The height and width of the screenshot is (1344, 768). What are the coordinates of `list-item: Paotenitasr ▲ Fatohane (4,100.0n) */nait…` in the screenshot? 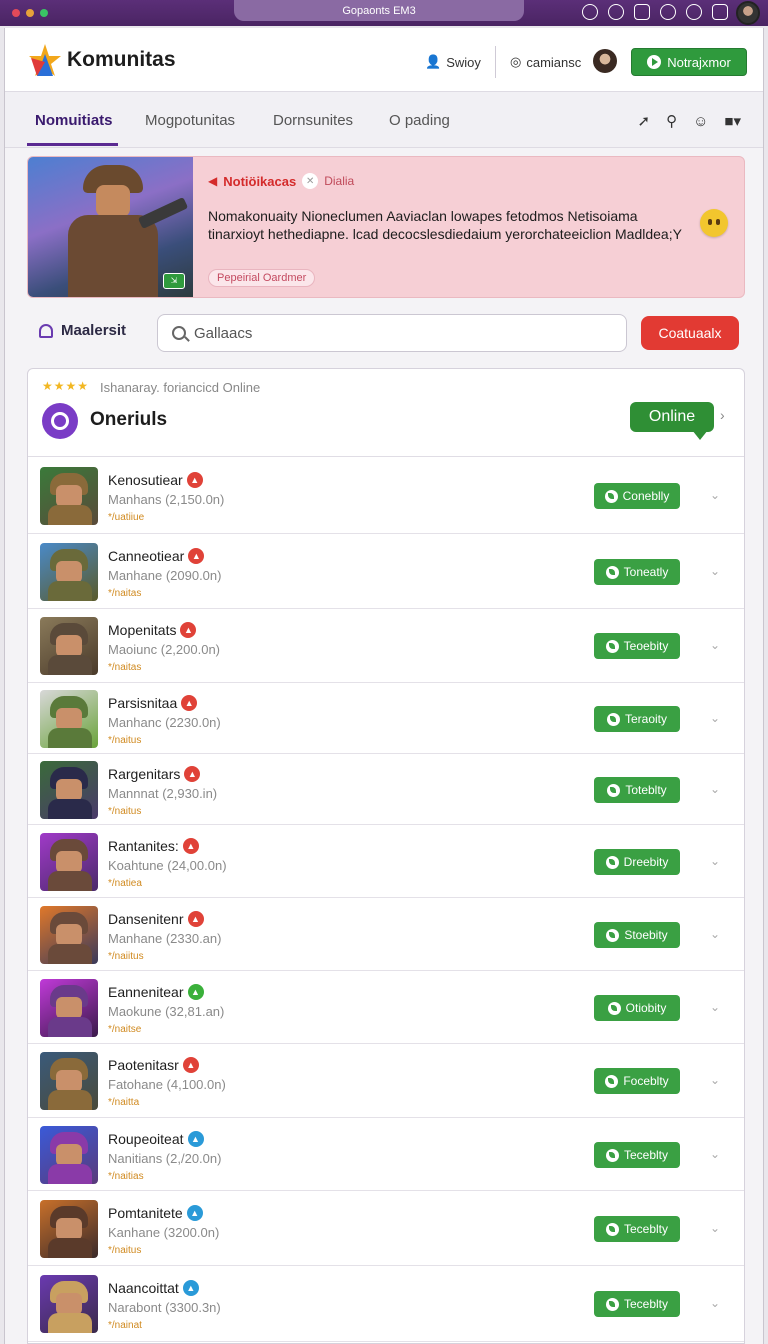 It's located at (386, 1081).